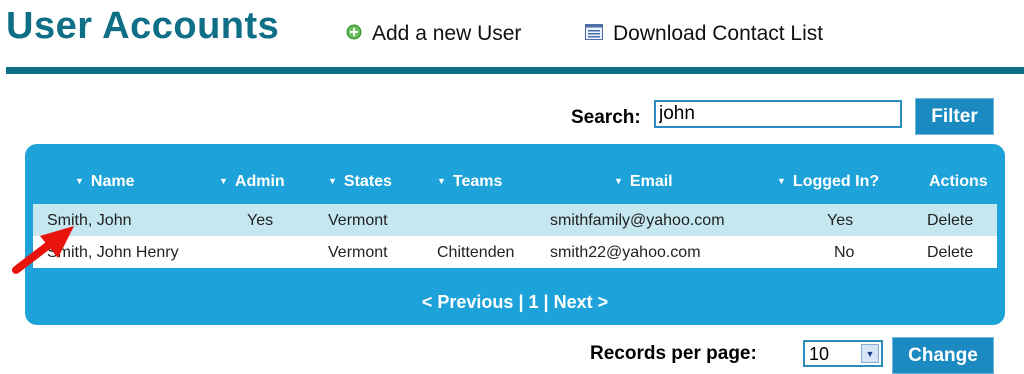 Image resolution: width=1024 pixels, height=374 pixels. I want to click on admin-cell: Yes, so click(260, 220).